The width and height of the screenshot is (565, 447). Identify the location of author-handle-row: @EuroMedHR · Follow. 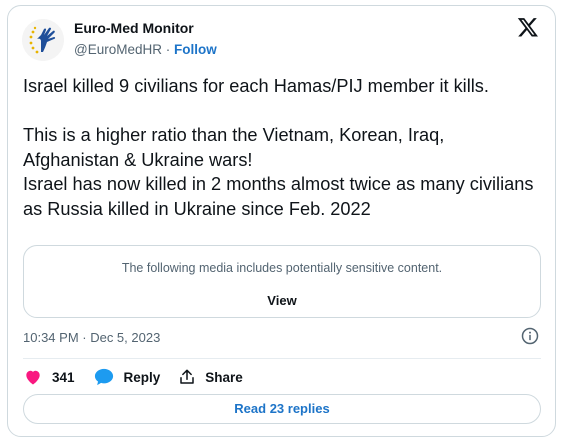
(145, 49).